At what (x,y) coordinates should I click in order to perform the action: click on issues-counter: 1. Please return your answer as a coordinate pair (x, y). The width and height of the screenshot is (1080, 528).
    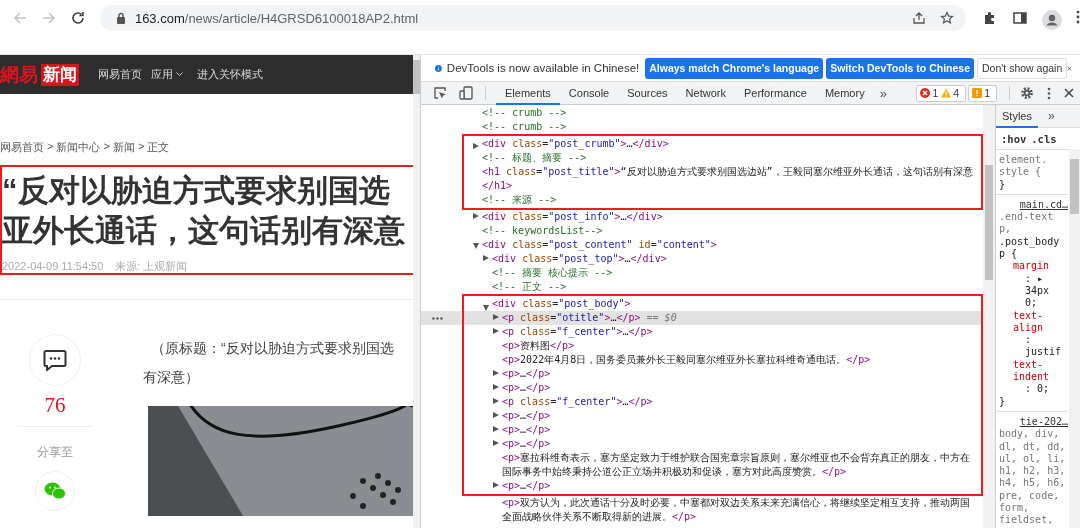
    Looking at the image, I should click on (982, 93).